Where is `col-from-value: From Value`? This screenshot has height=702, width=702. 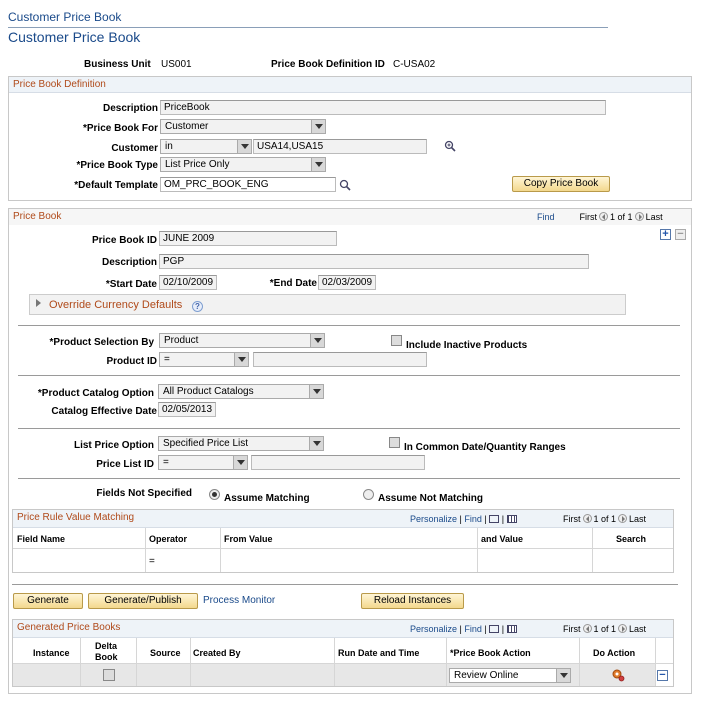 col-from-value: From Value is located at coordinates (248, 539).